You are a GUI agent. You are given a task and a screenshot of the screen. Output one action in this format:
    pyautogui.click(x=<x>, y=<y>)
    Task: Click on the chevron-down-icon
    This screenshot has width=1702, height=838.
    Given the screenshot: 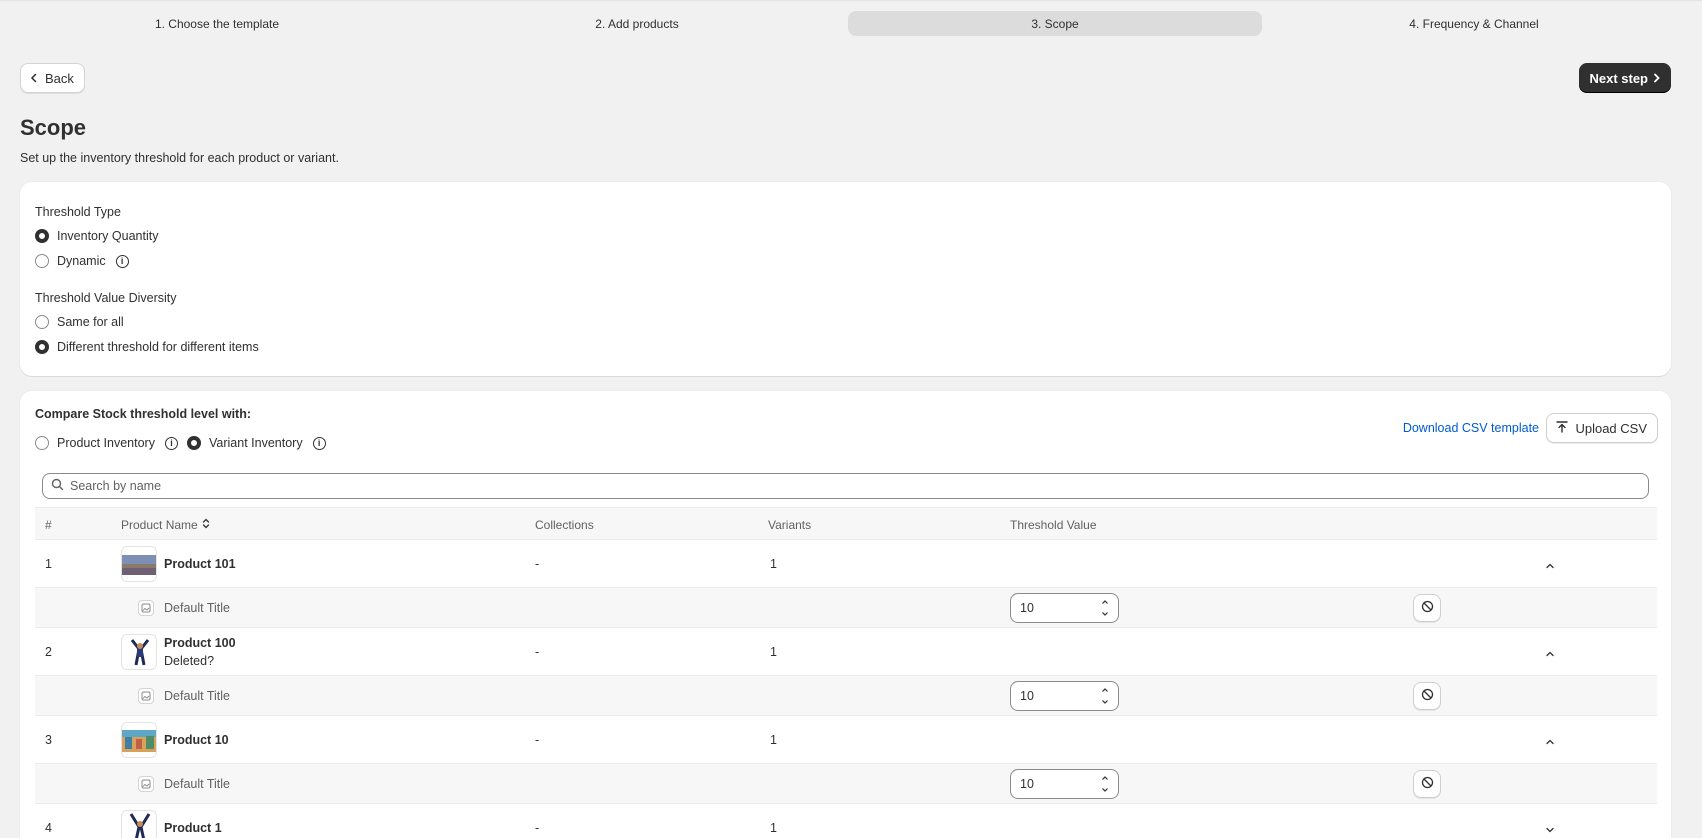 What is the action you would take?
    pyautogui.click(x=1550, y=829)
    